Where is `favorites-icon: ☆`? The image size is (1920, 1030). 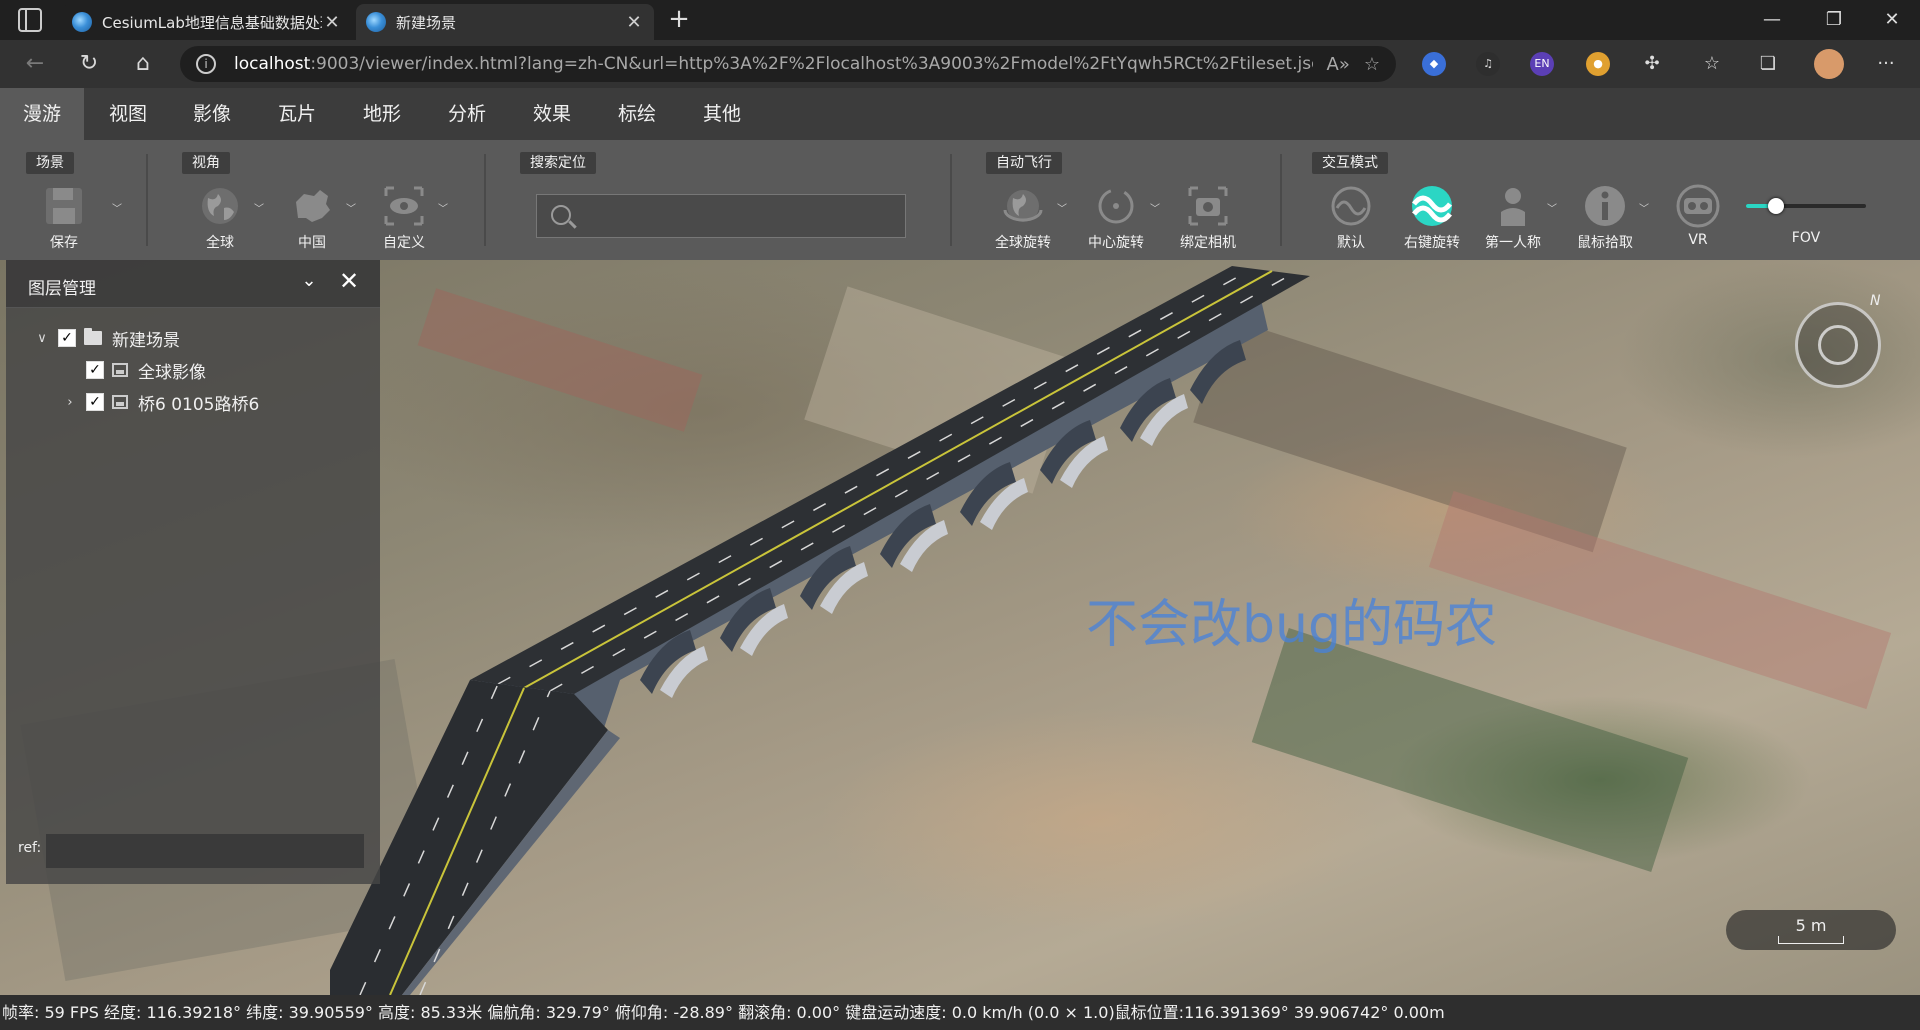 favorites-icon: ☆ is located at coordinates (1712, 64).